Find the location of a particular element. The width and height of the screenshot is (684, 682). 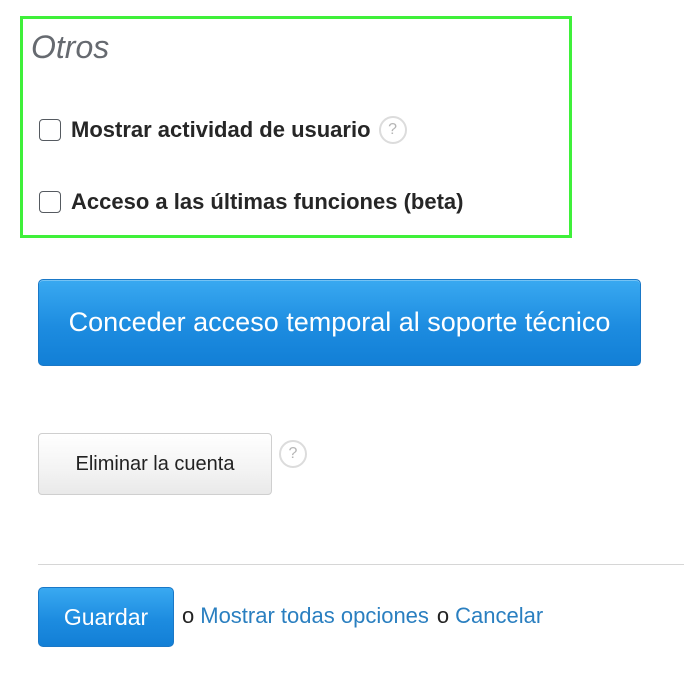

option-beta-features: Acceso a las últimas funciones (beta) is located at coordinates (251, 202).